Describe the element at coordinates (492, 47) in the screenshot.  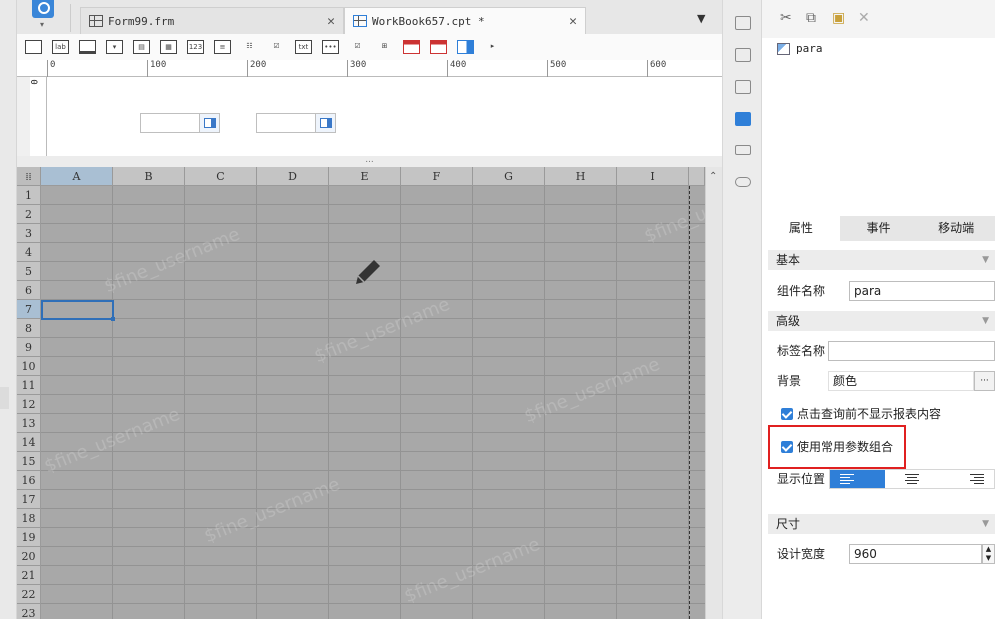
I see `more-icon: ▸` at that location.